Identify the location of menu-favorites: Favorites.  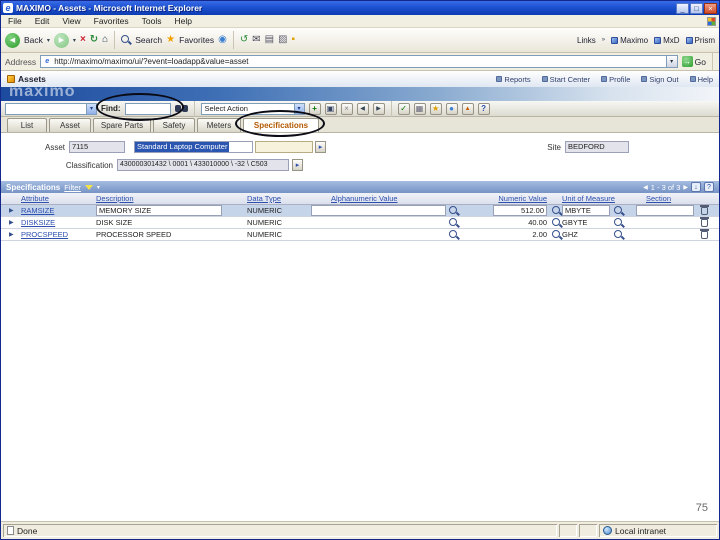
(111, 21).